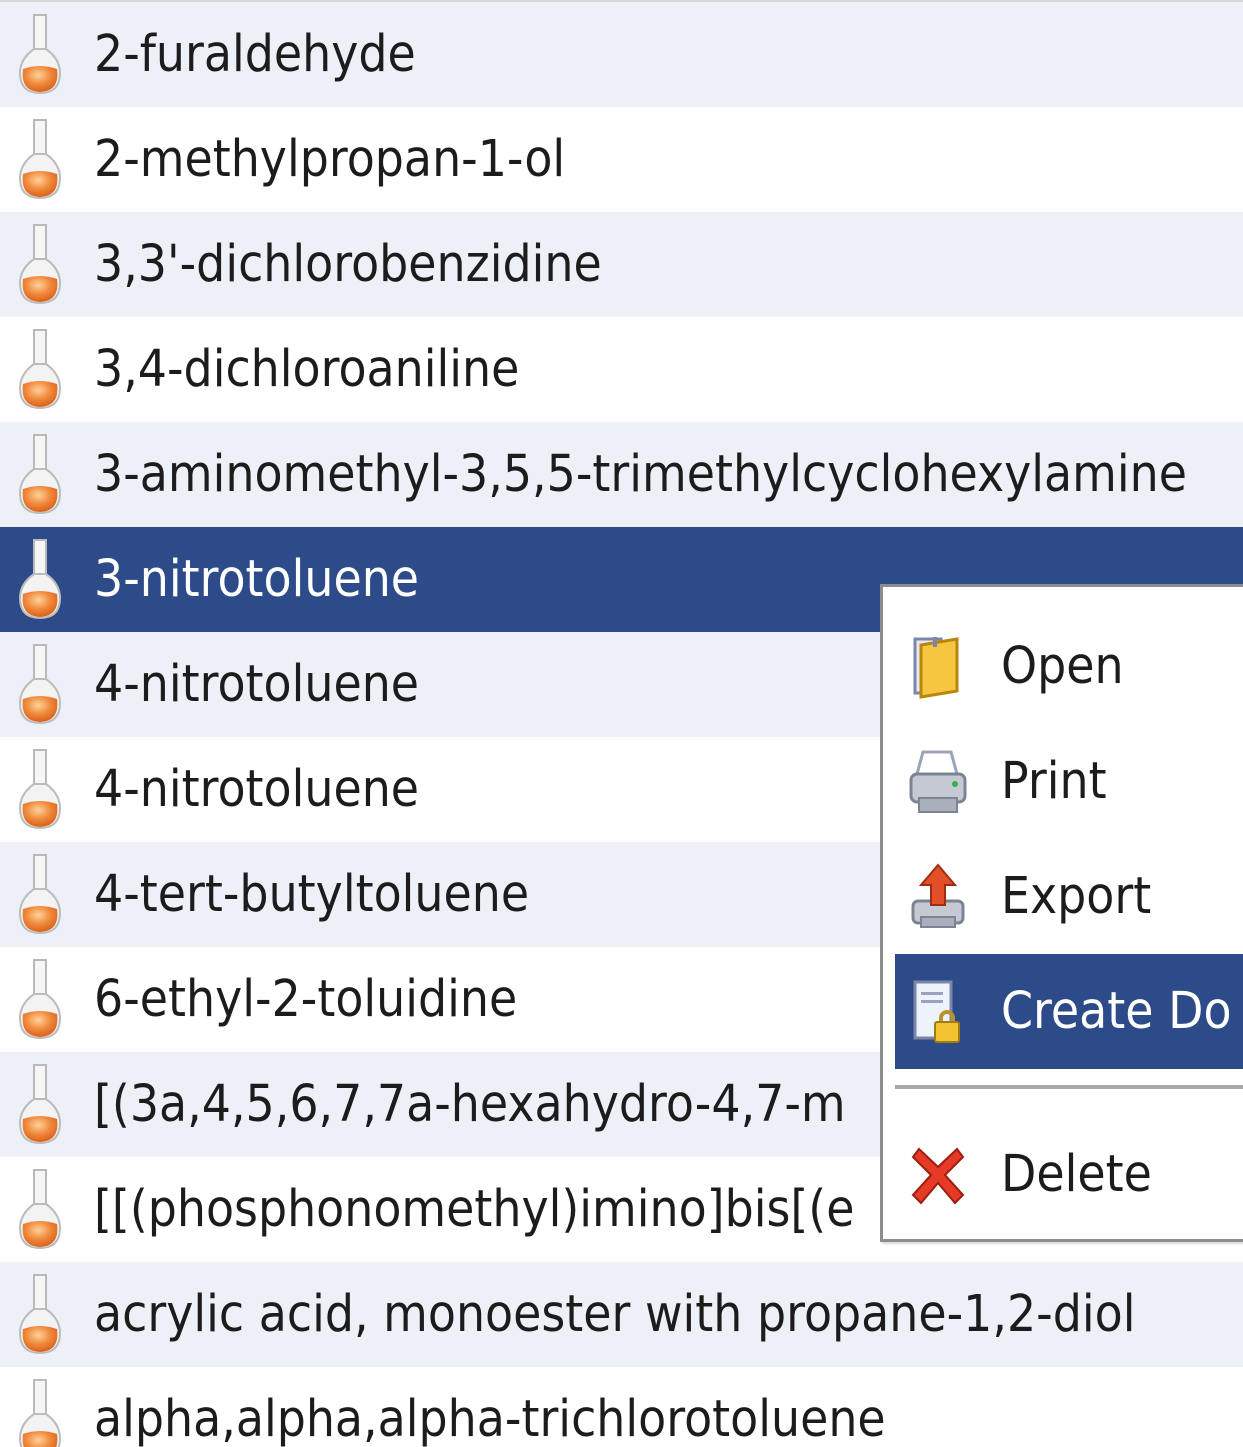  I want to click on list-item-label: 3-nitrotoluene, so click(257, 579).